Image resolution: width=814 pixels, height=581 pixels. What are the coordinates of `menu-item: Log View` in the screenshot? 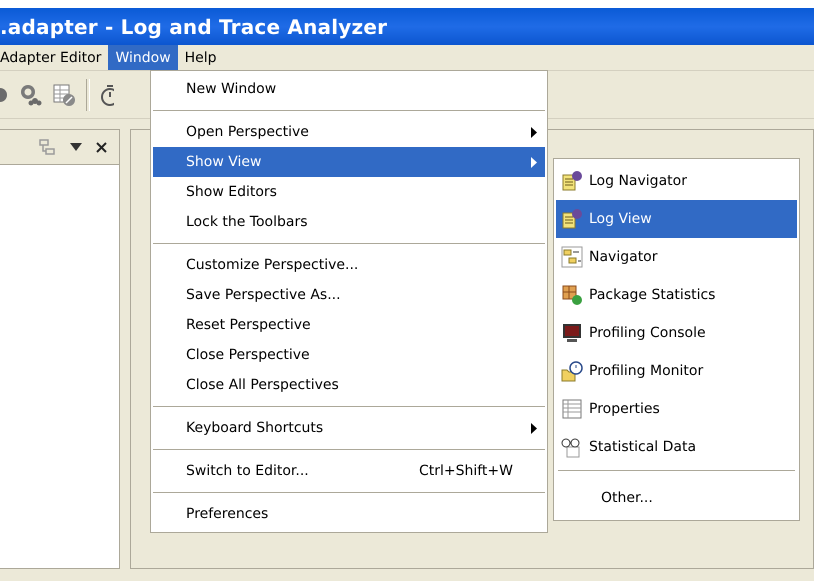 It's located at (676, 219).